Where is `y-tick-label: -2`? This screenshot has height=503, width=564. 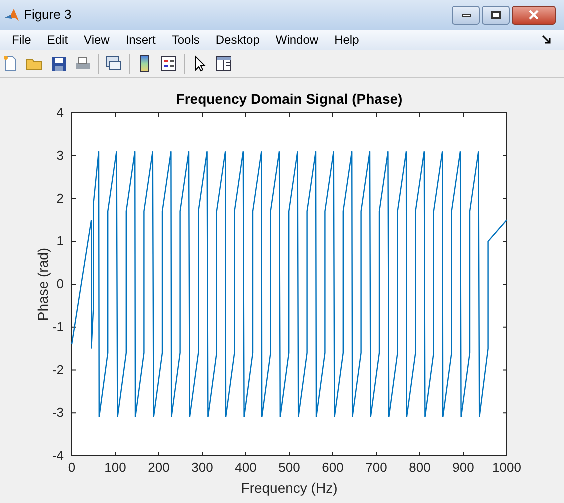
y-tick-label: -2 is located at coordinates (58, 370).